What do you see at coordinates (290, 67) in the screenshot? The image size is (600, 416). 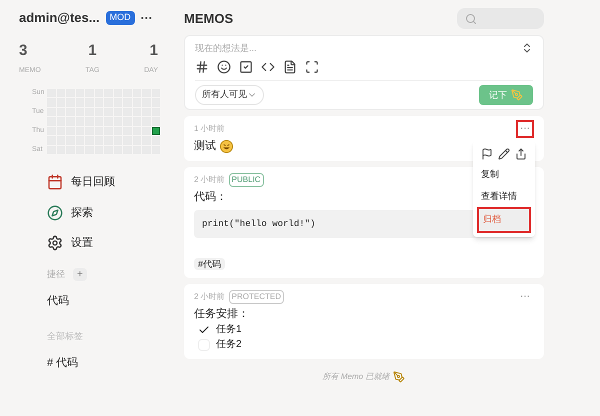 I see `file-icon` at bounding box center [290, 67].